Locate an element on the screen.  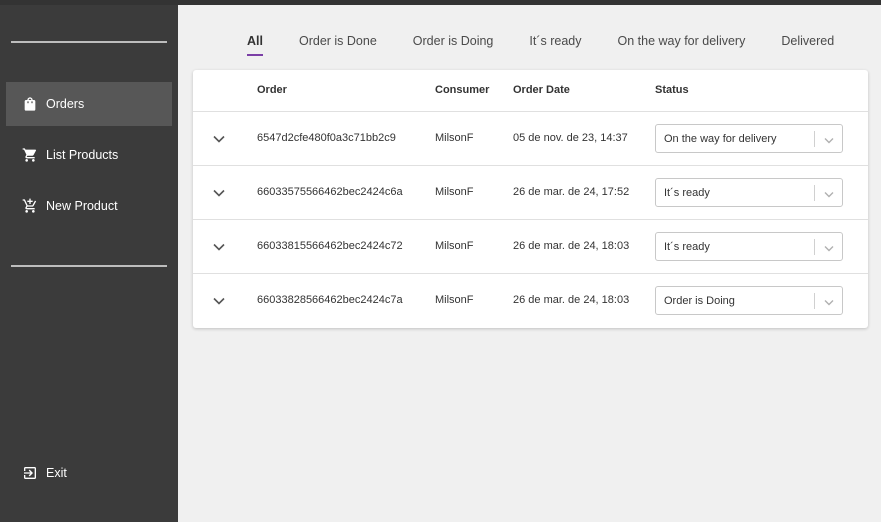
order-id: 6547d2cfe480f0a3c71bb2c9 is located at coordinates (326, 138).